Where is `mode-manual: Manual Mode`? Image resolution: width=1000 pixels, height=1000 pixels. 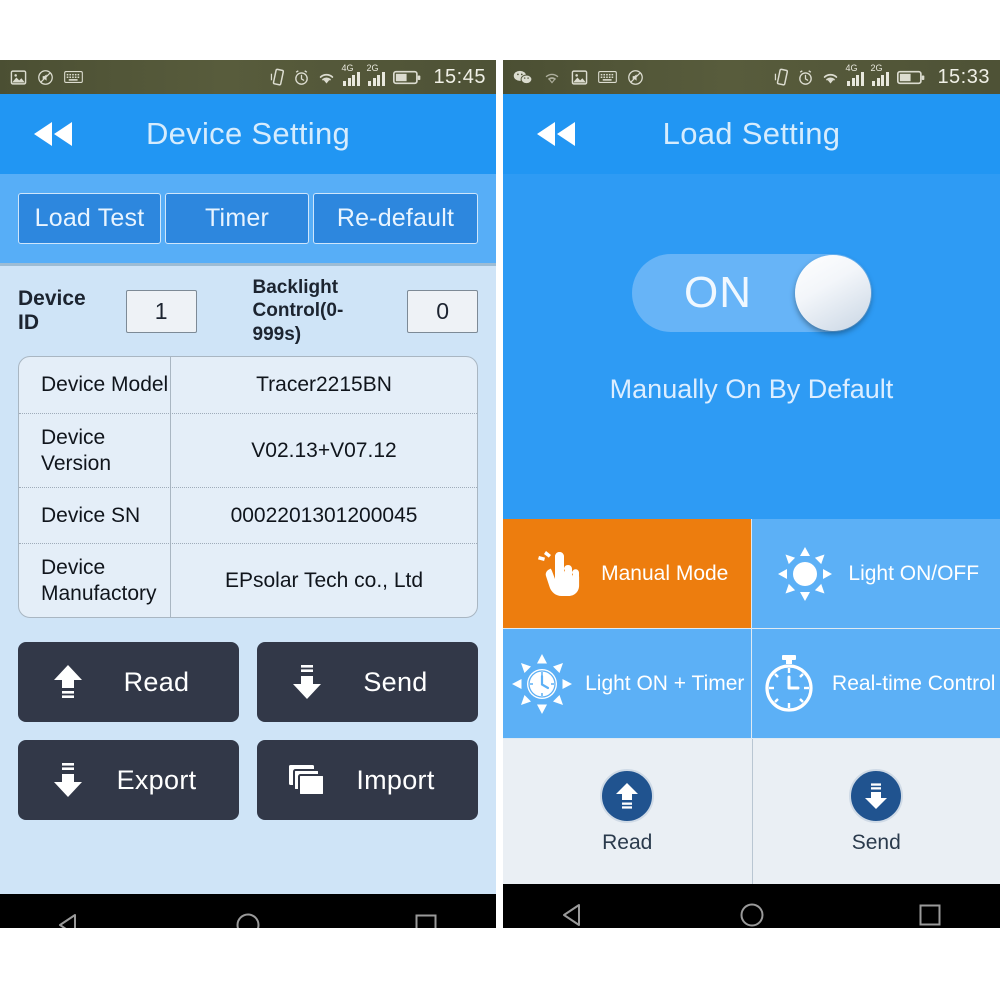
mode-manual: Manual Mode is located at coordinates (627, 574).